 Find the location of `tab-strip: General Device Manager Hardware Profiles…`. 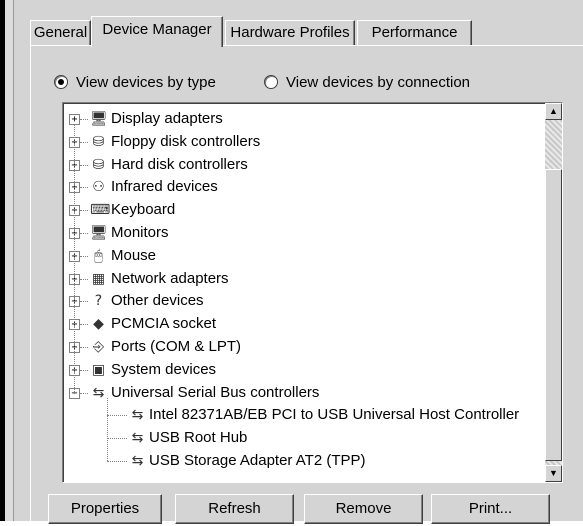

tab-strip: General Device Manager Hardware Profiles… is located at coordinates (306, 31).